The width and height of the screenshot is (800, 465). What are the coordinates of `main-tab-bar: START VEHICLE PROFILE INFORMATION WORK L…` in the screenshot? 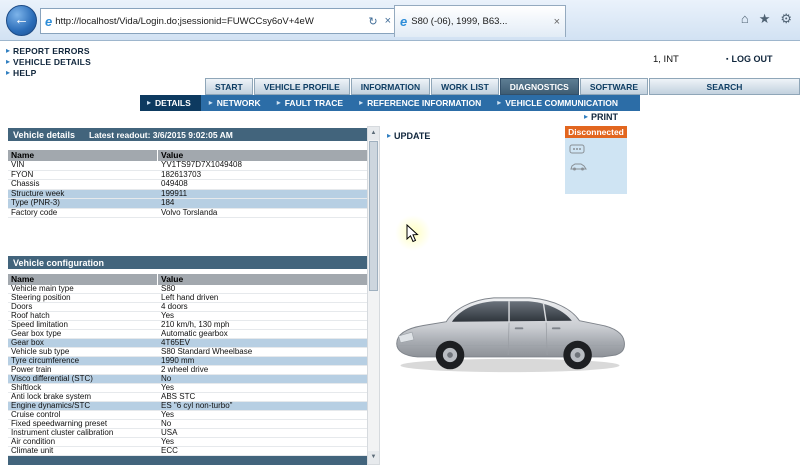 It's located at (502, 86).